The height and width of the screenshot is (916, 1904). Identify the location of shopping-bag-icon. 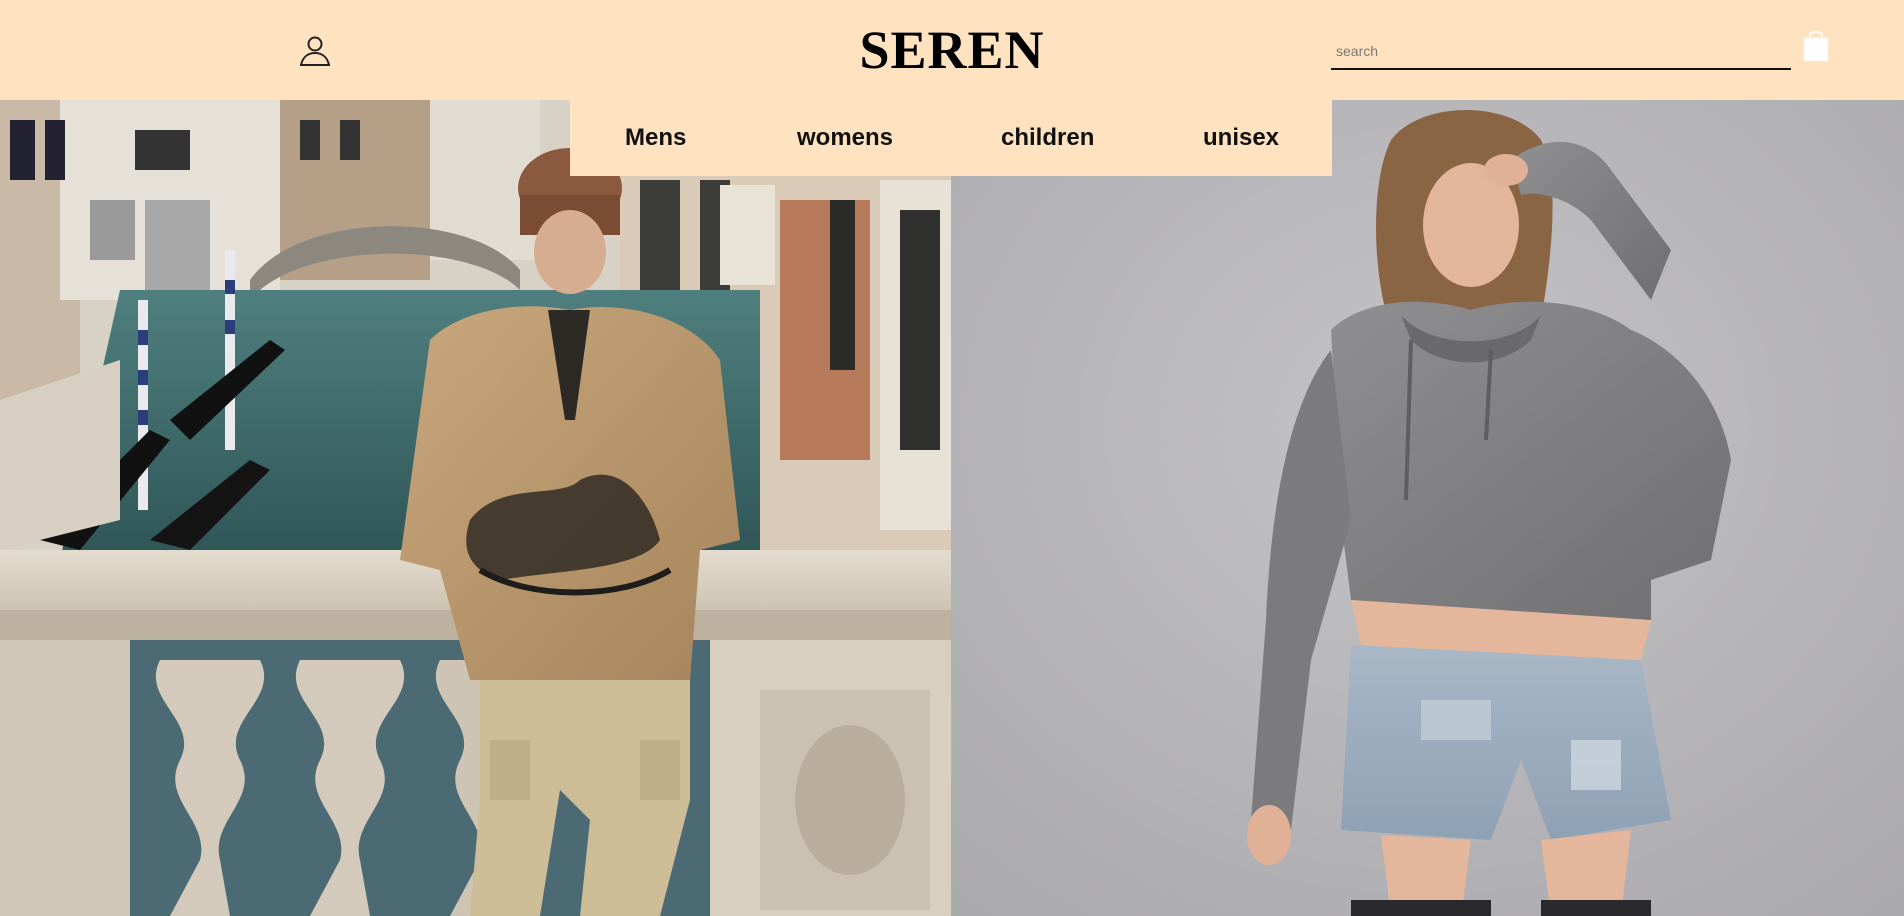
(1816, 46).